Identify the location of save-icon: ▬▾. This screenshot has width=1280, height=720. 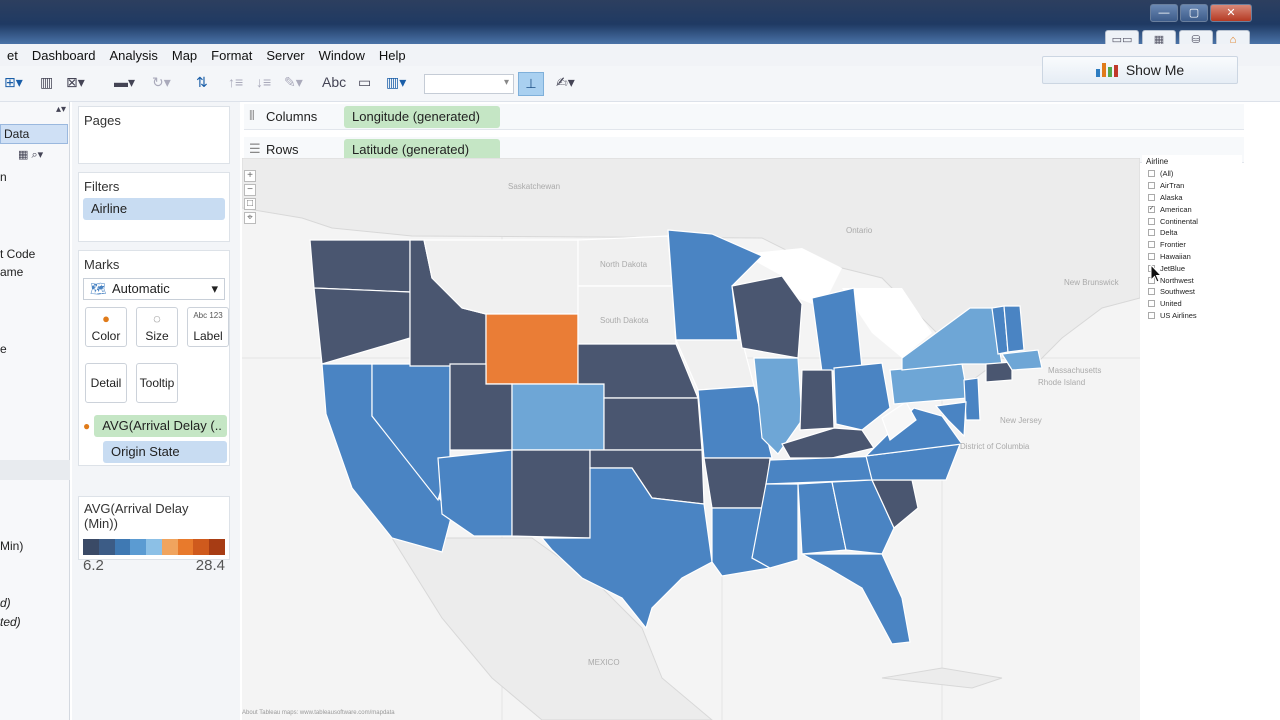
(124, 84).